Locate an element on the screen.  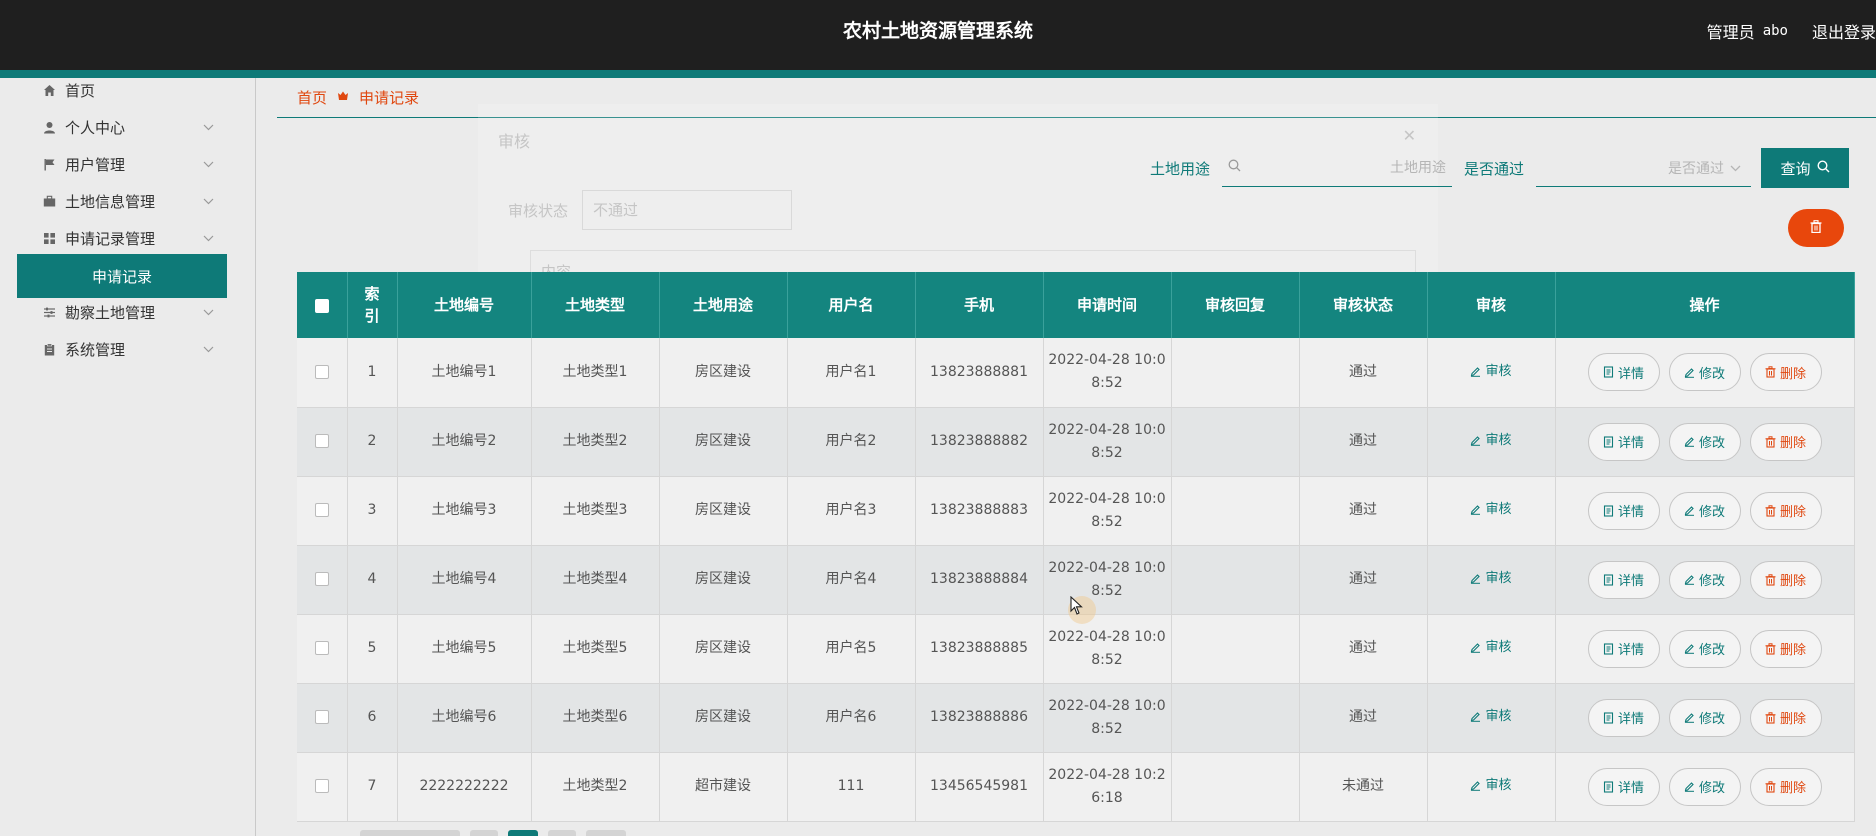
batch-delete-button is located at coordinates (1816, 228).